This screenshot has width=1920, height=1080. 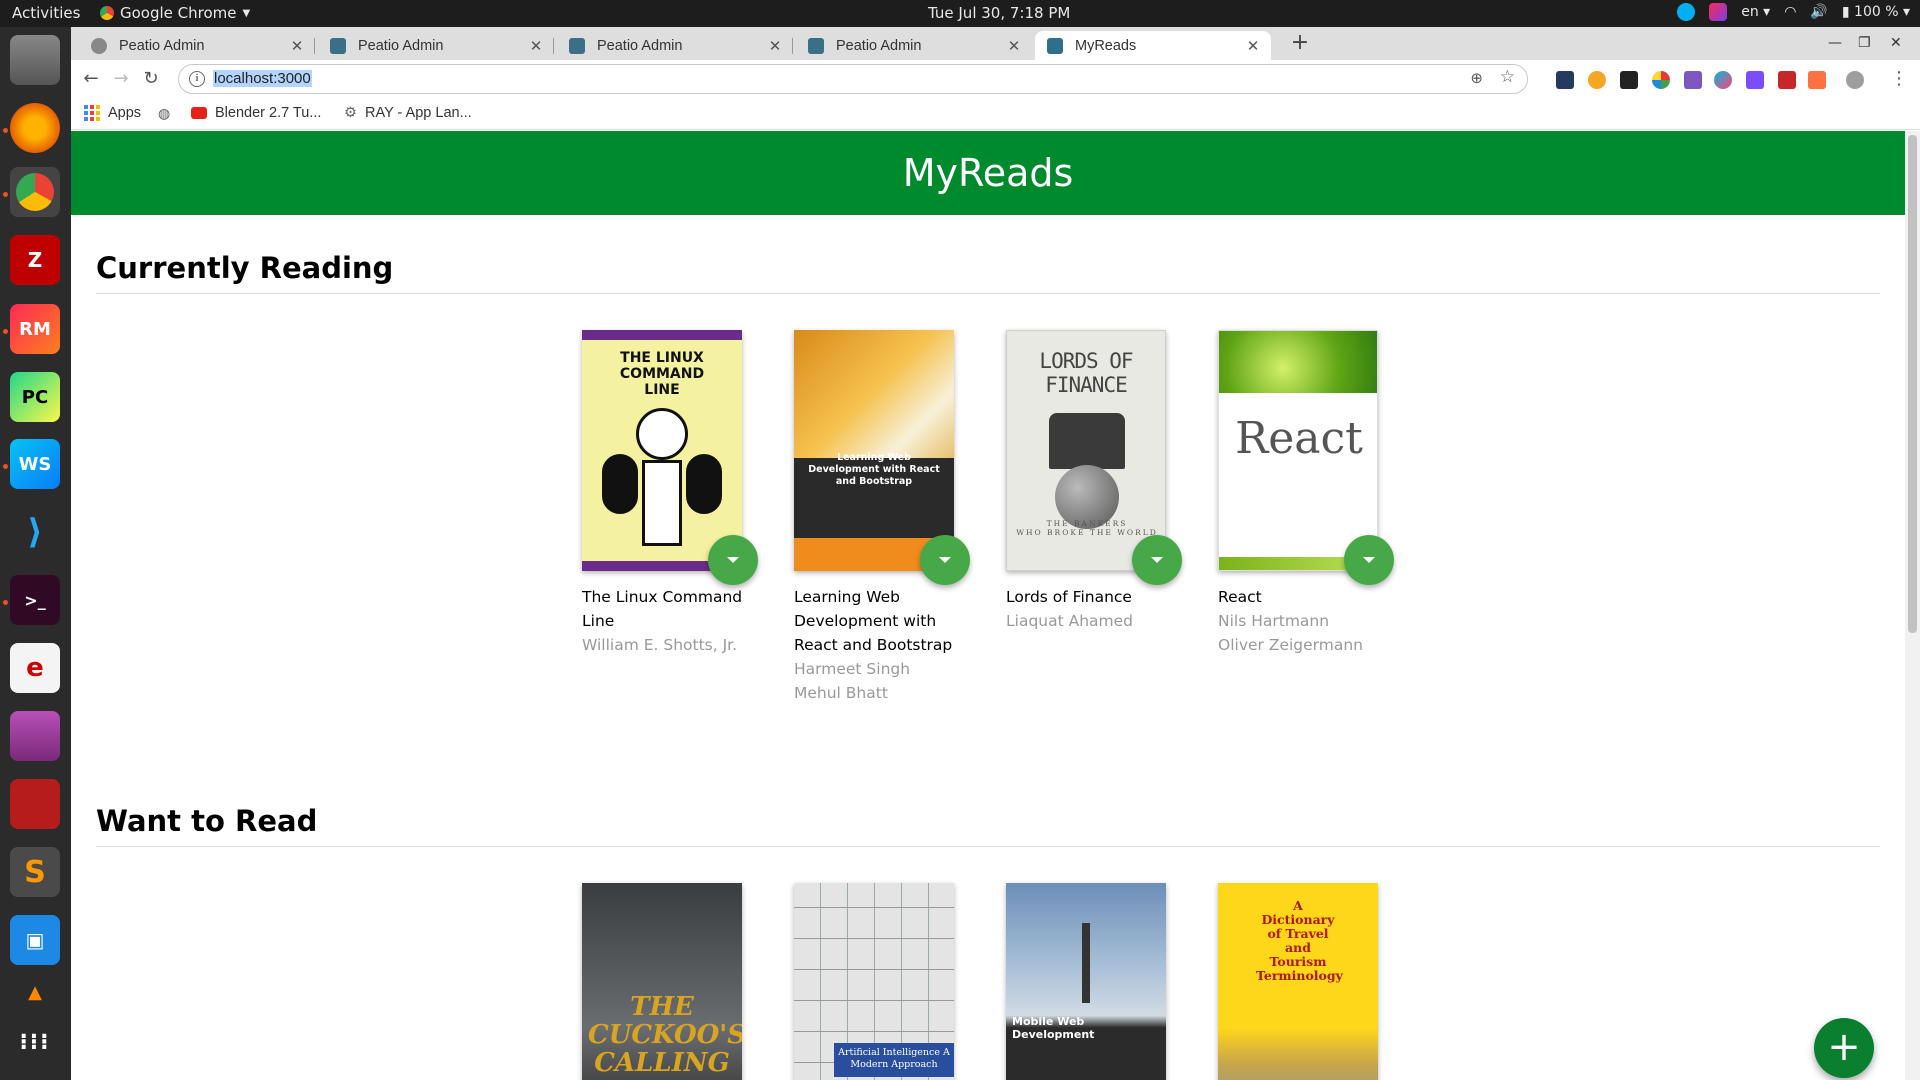 I want to click on restore-icon: ❐, so click(x=1864, y=43).